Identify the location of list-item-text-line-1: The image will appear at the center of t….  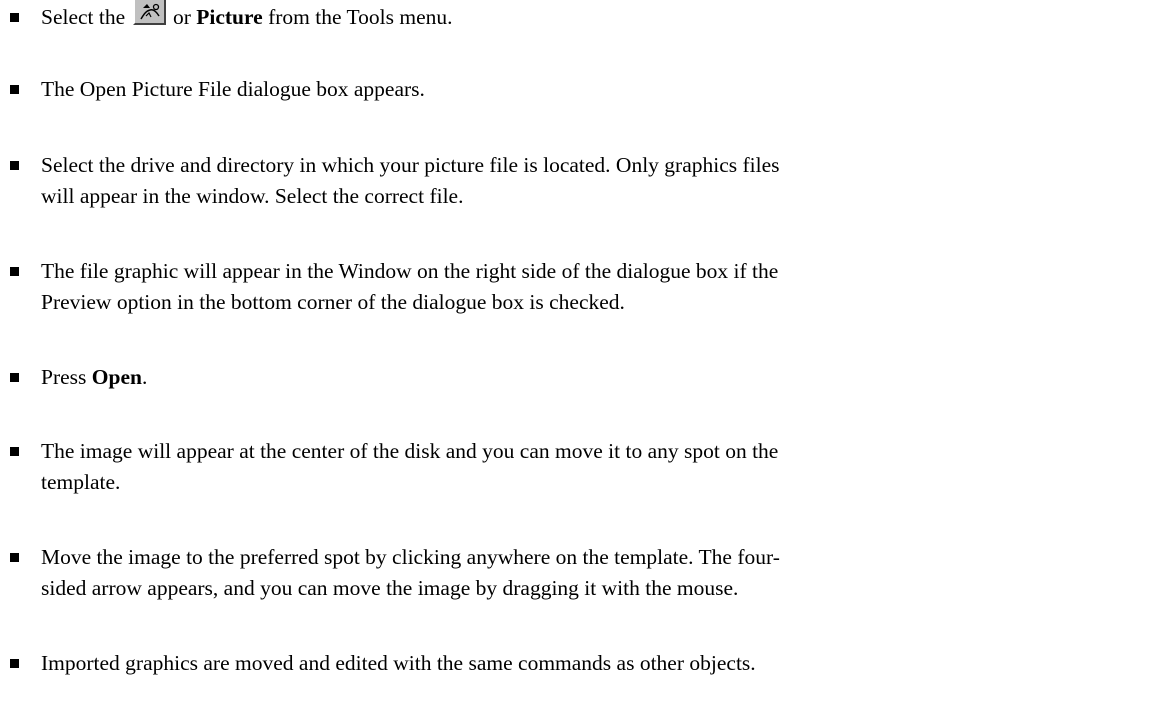
(410, 451).